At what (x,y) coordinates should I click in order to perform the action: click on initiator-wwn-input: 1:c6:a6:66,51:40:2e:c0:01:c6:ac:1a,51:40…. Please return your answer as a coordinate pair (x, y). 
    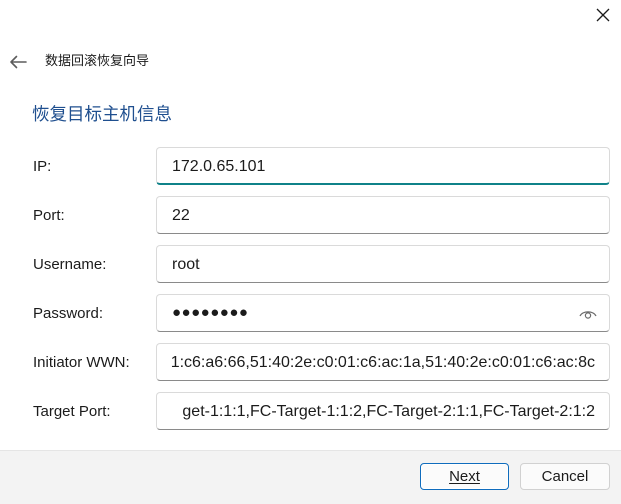
    Looking at the image, I should click on (383, 362).